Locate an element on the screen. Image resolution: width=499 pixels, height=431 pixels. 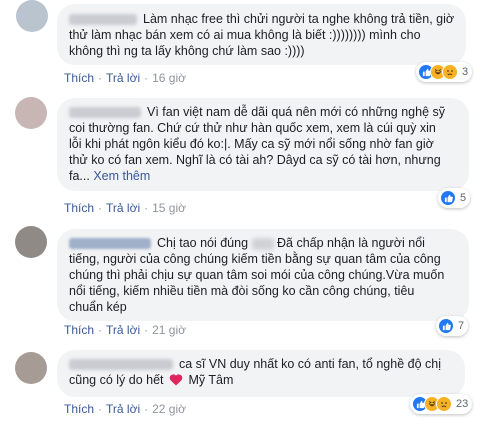
reaction-summary: 7 is located at coordinates (452, 326).